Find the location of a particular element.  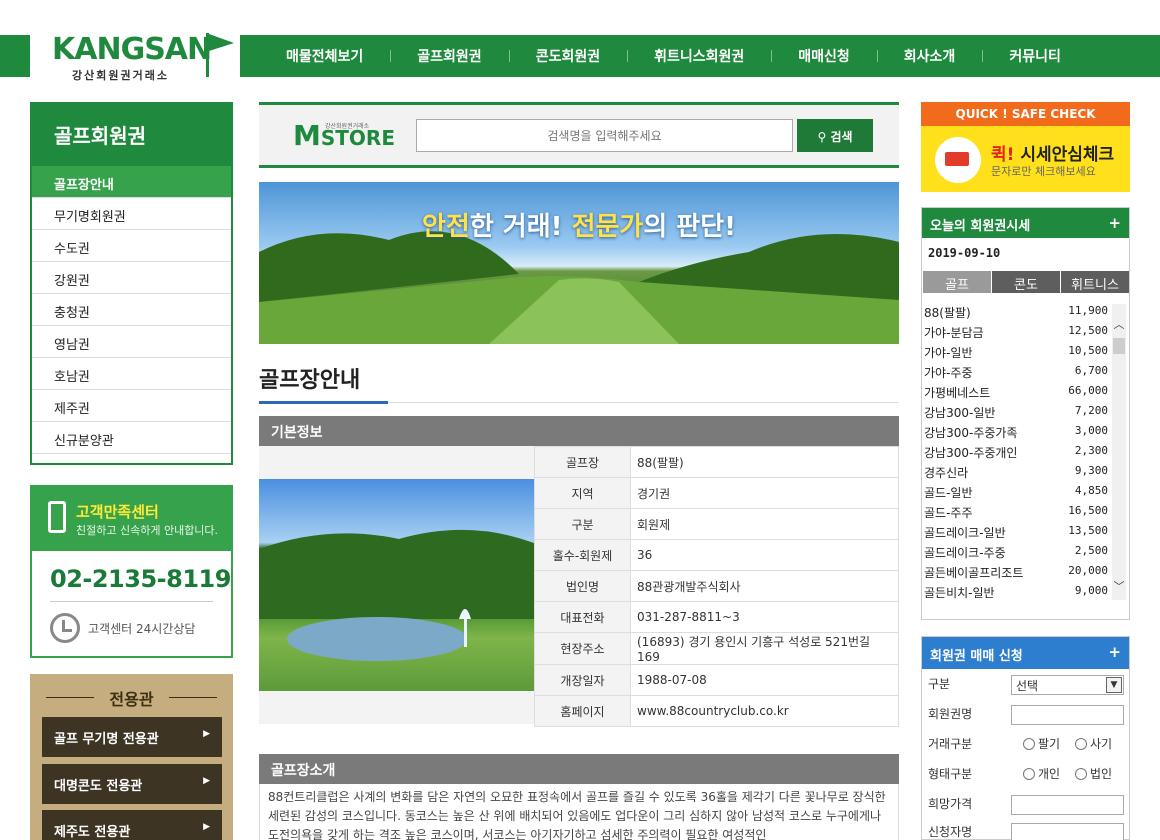

sidebar-item-jeju: 제주권 is located at coordinates (131, 406).